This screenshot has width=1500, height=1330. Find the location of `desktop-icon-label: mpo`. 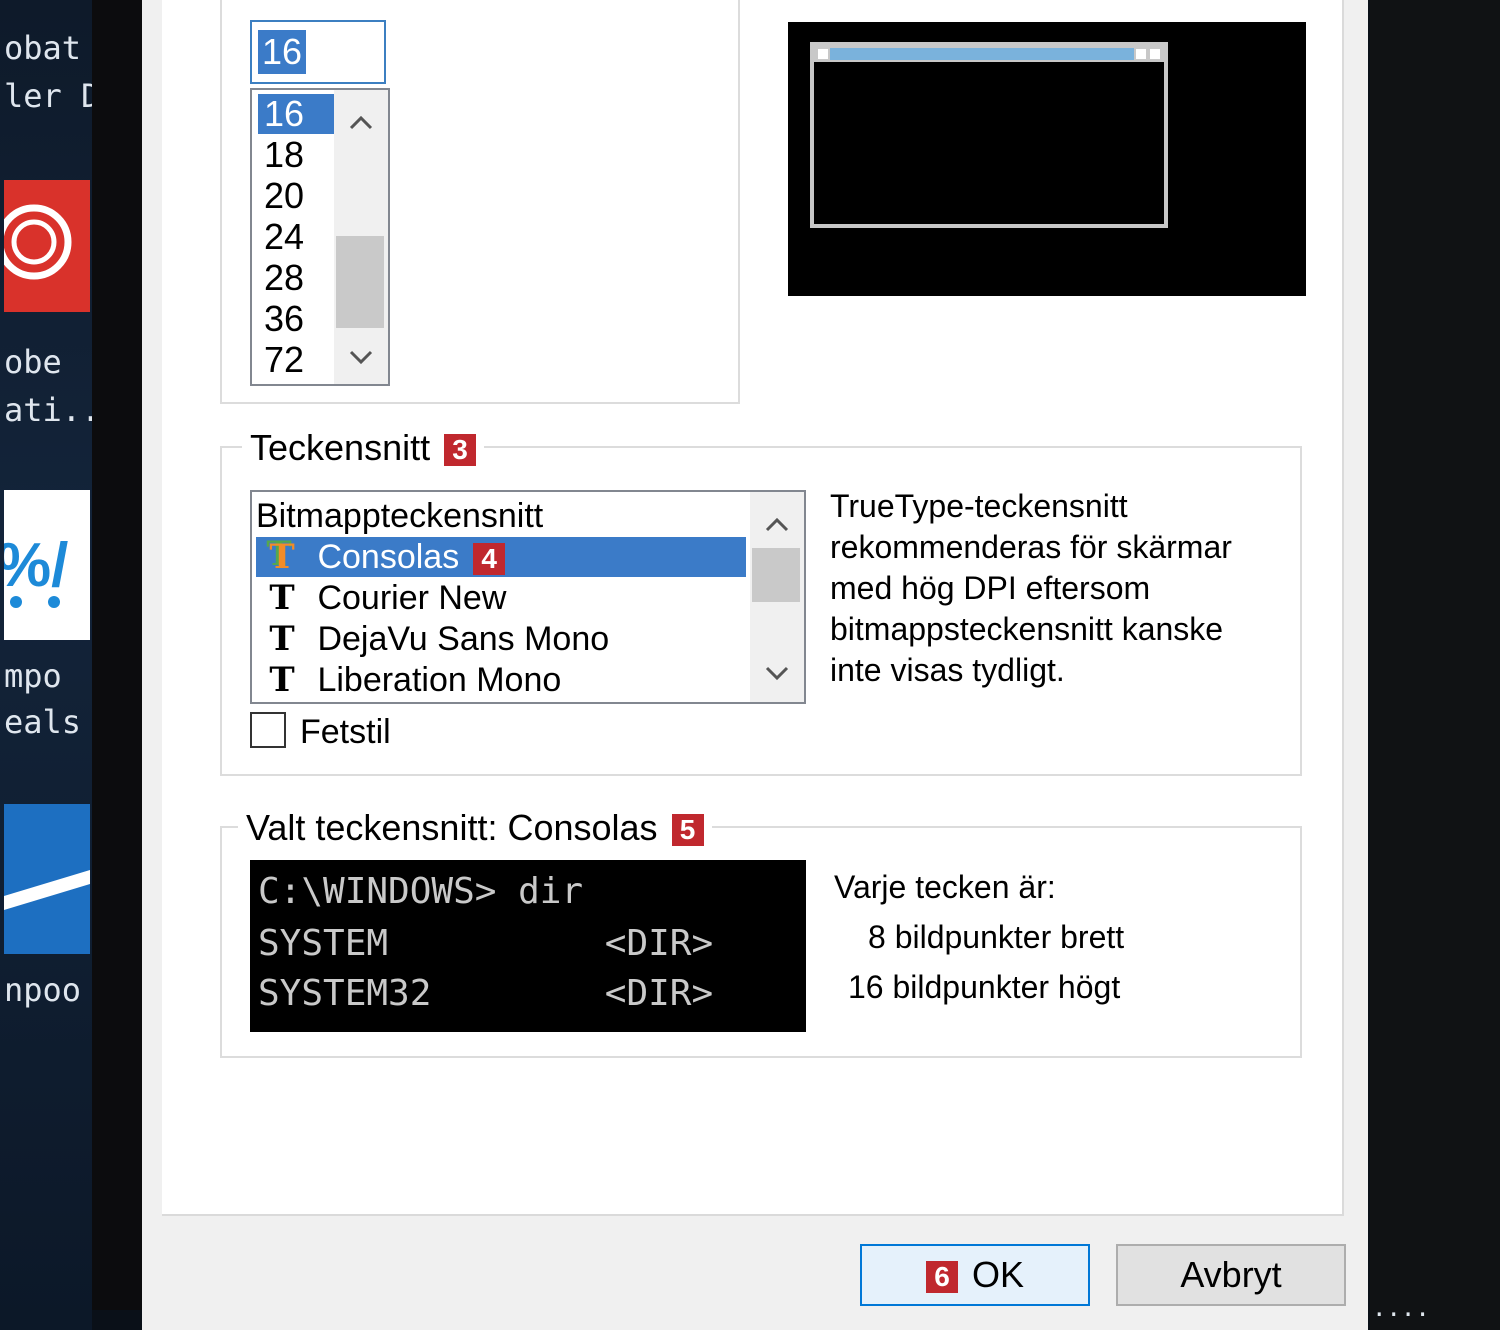

desktop-icon-label: mpo is located at coordinates (33, 676).